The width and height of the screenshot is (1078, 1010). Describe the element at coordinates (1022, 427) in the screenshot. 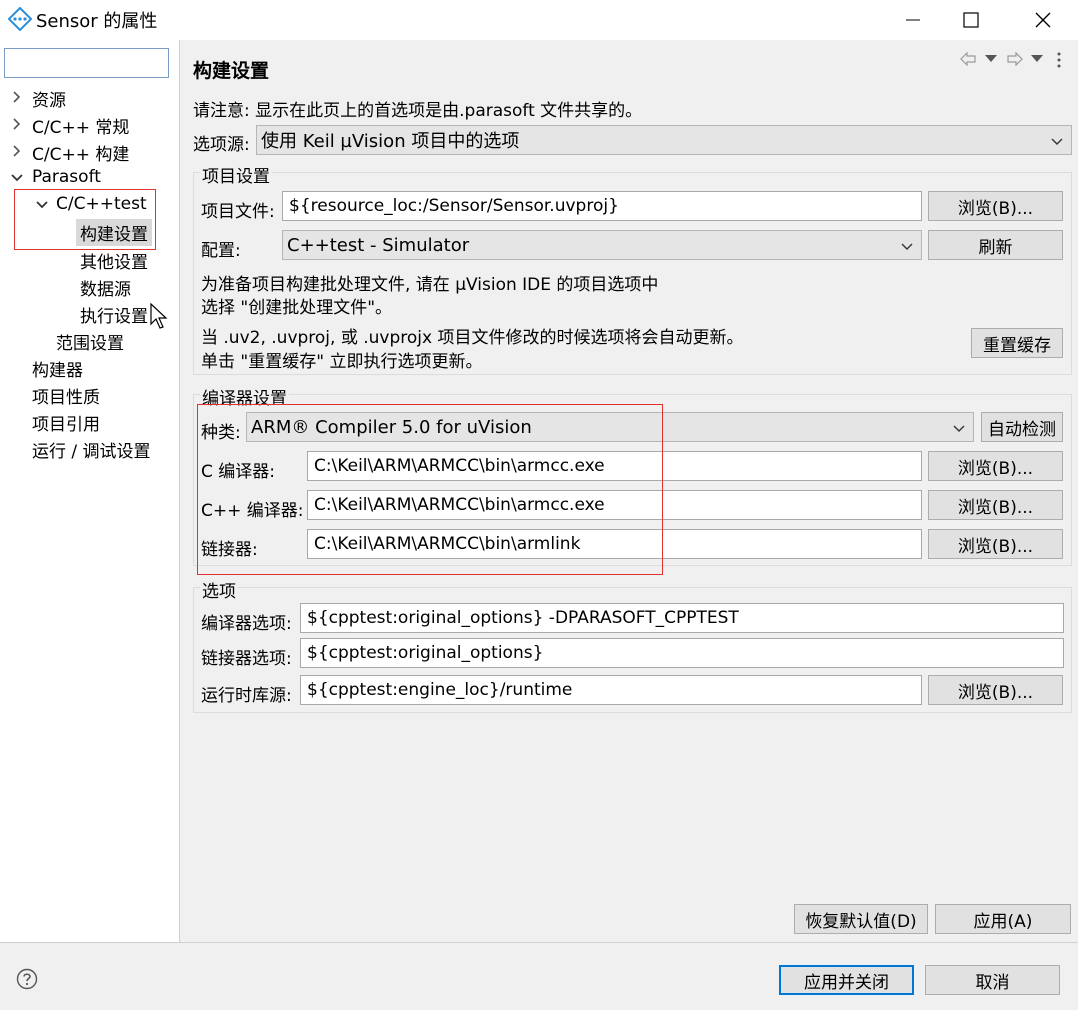

I see `autodetect-button: 自动检测` at that location.